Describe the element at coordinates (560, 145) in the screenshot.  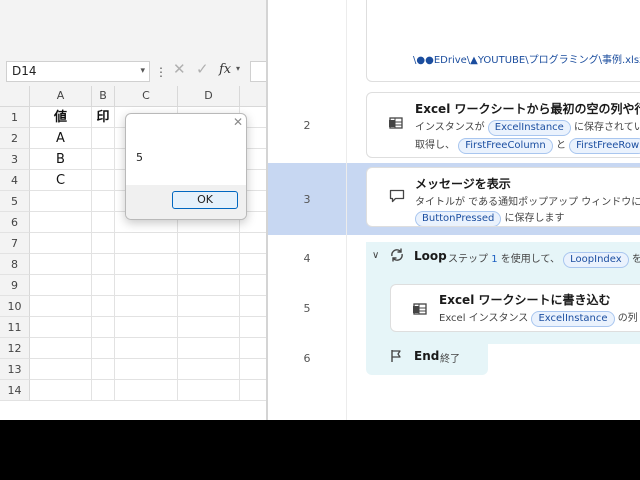
I see `desc-text: と` at that location.